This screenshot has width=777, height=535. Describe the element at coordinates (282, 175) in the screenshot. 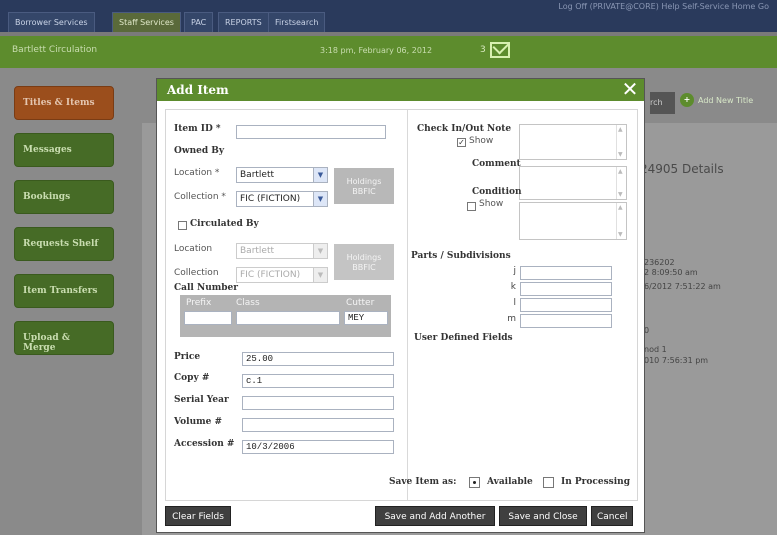

I see `location-select: Bartlett ▼` at that location.